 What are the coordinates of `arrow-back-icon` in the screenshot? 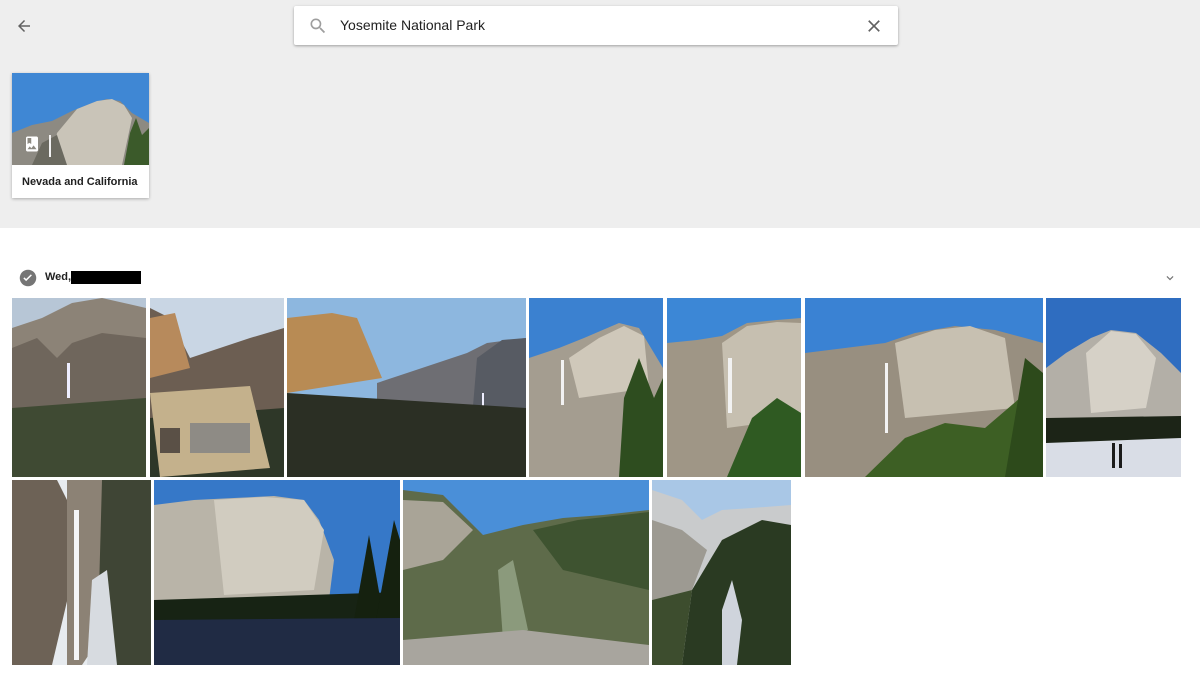 It's located at (24, 26).